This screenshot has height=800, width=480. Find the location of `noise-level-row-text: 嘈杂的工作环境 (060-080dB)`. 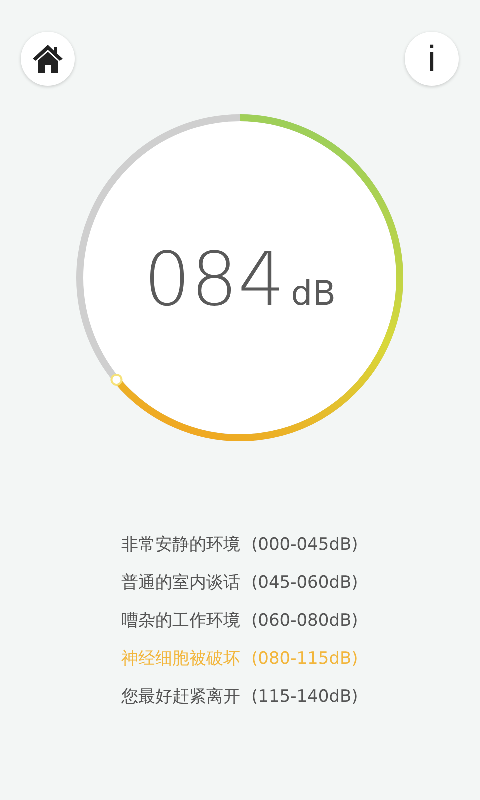

noise-level-row-text: 嘈杂的工作环境 (060-080dB) is located at coordinates (240, 621).